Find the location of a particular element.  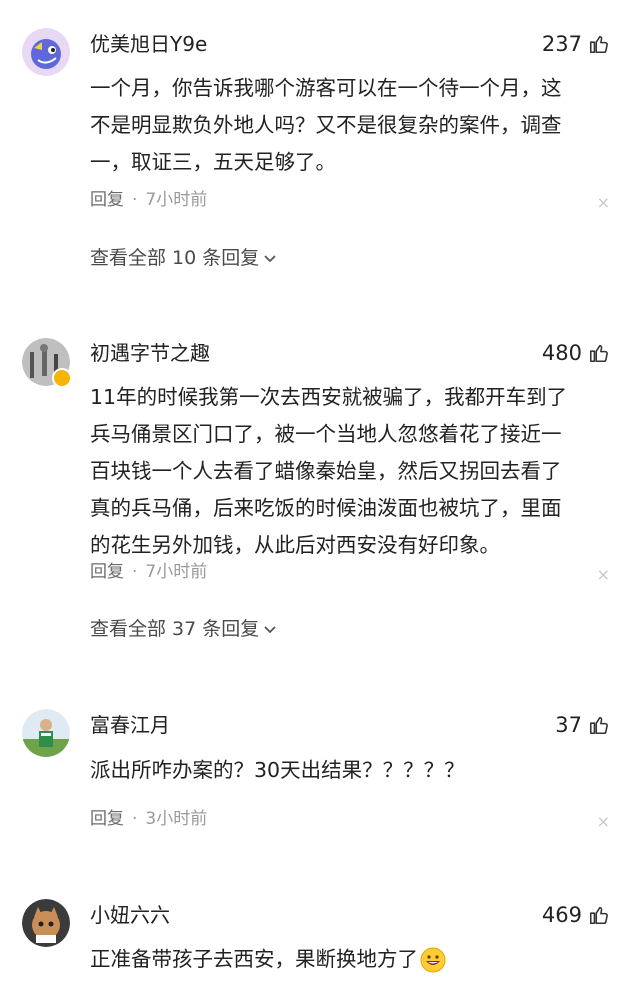

like-button: 37 is located at coordinates (582, 725).